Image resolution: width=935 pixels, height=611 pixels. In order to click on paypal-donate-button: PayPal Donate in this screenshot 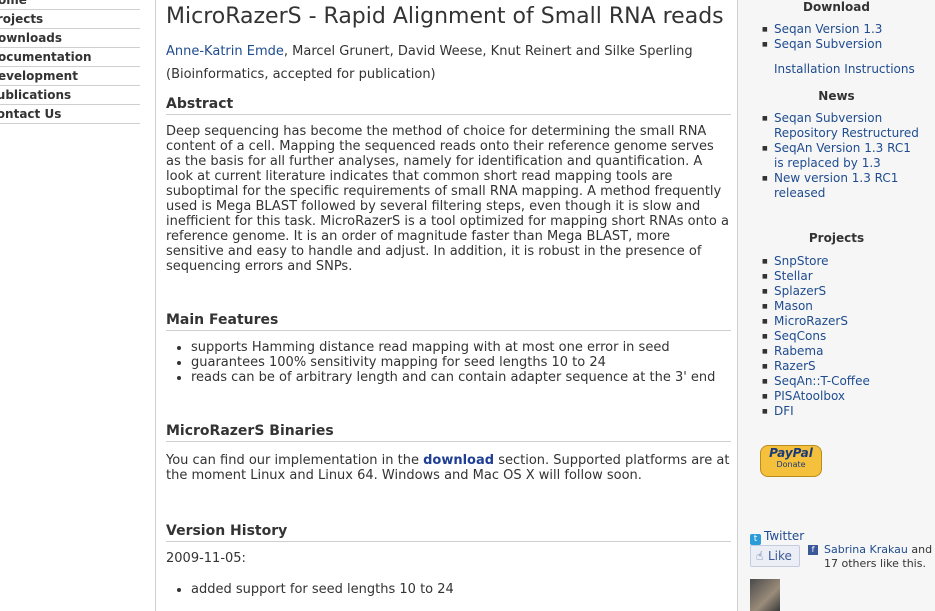, I will do `click(791, 461)`.